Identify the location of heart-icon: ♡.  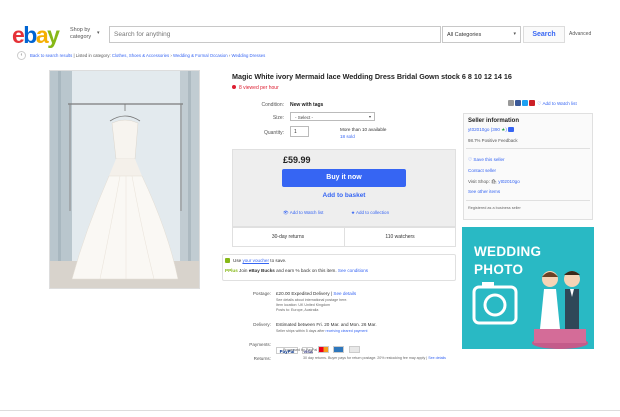
(539, 103).